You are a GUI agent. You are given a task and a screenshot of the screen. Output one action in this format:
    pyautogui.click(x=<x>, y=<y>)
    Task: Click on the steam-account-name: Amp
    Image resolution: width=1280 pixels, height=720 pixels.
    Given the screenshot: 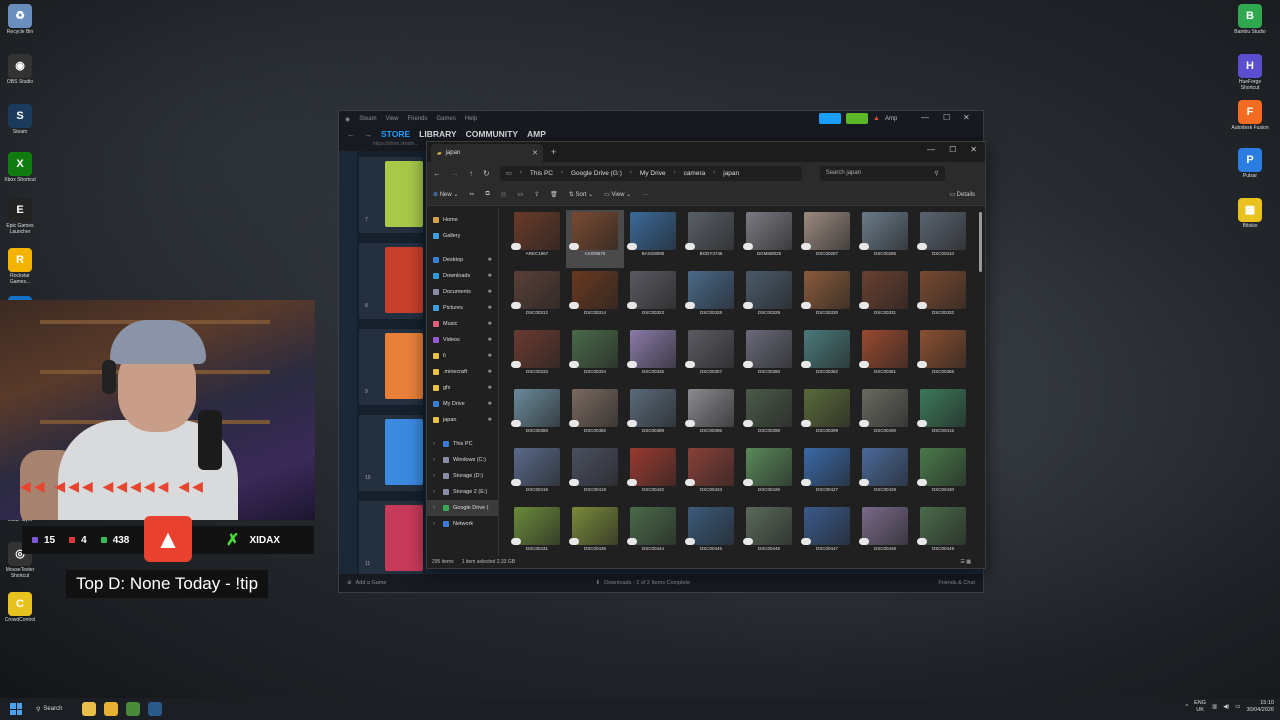 What is the action you would take?
    pyautogui.click(x=891, y=119)
    